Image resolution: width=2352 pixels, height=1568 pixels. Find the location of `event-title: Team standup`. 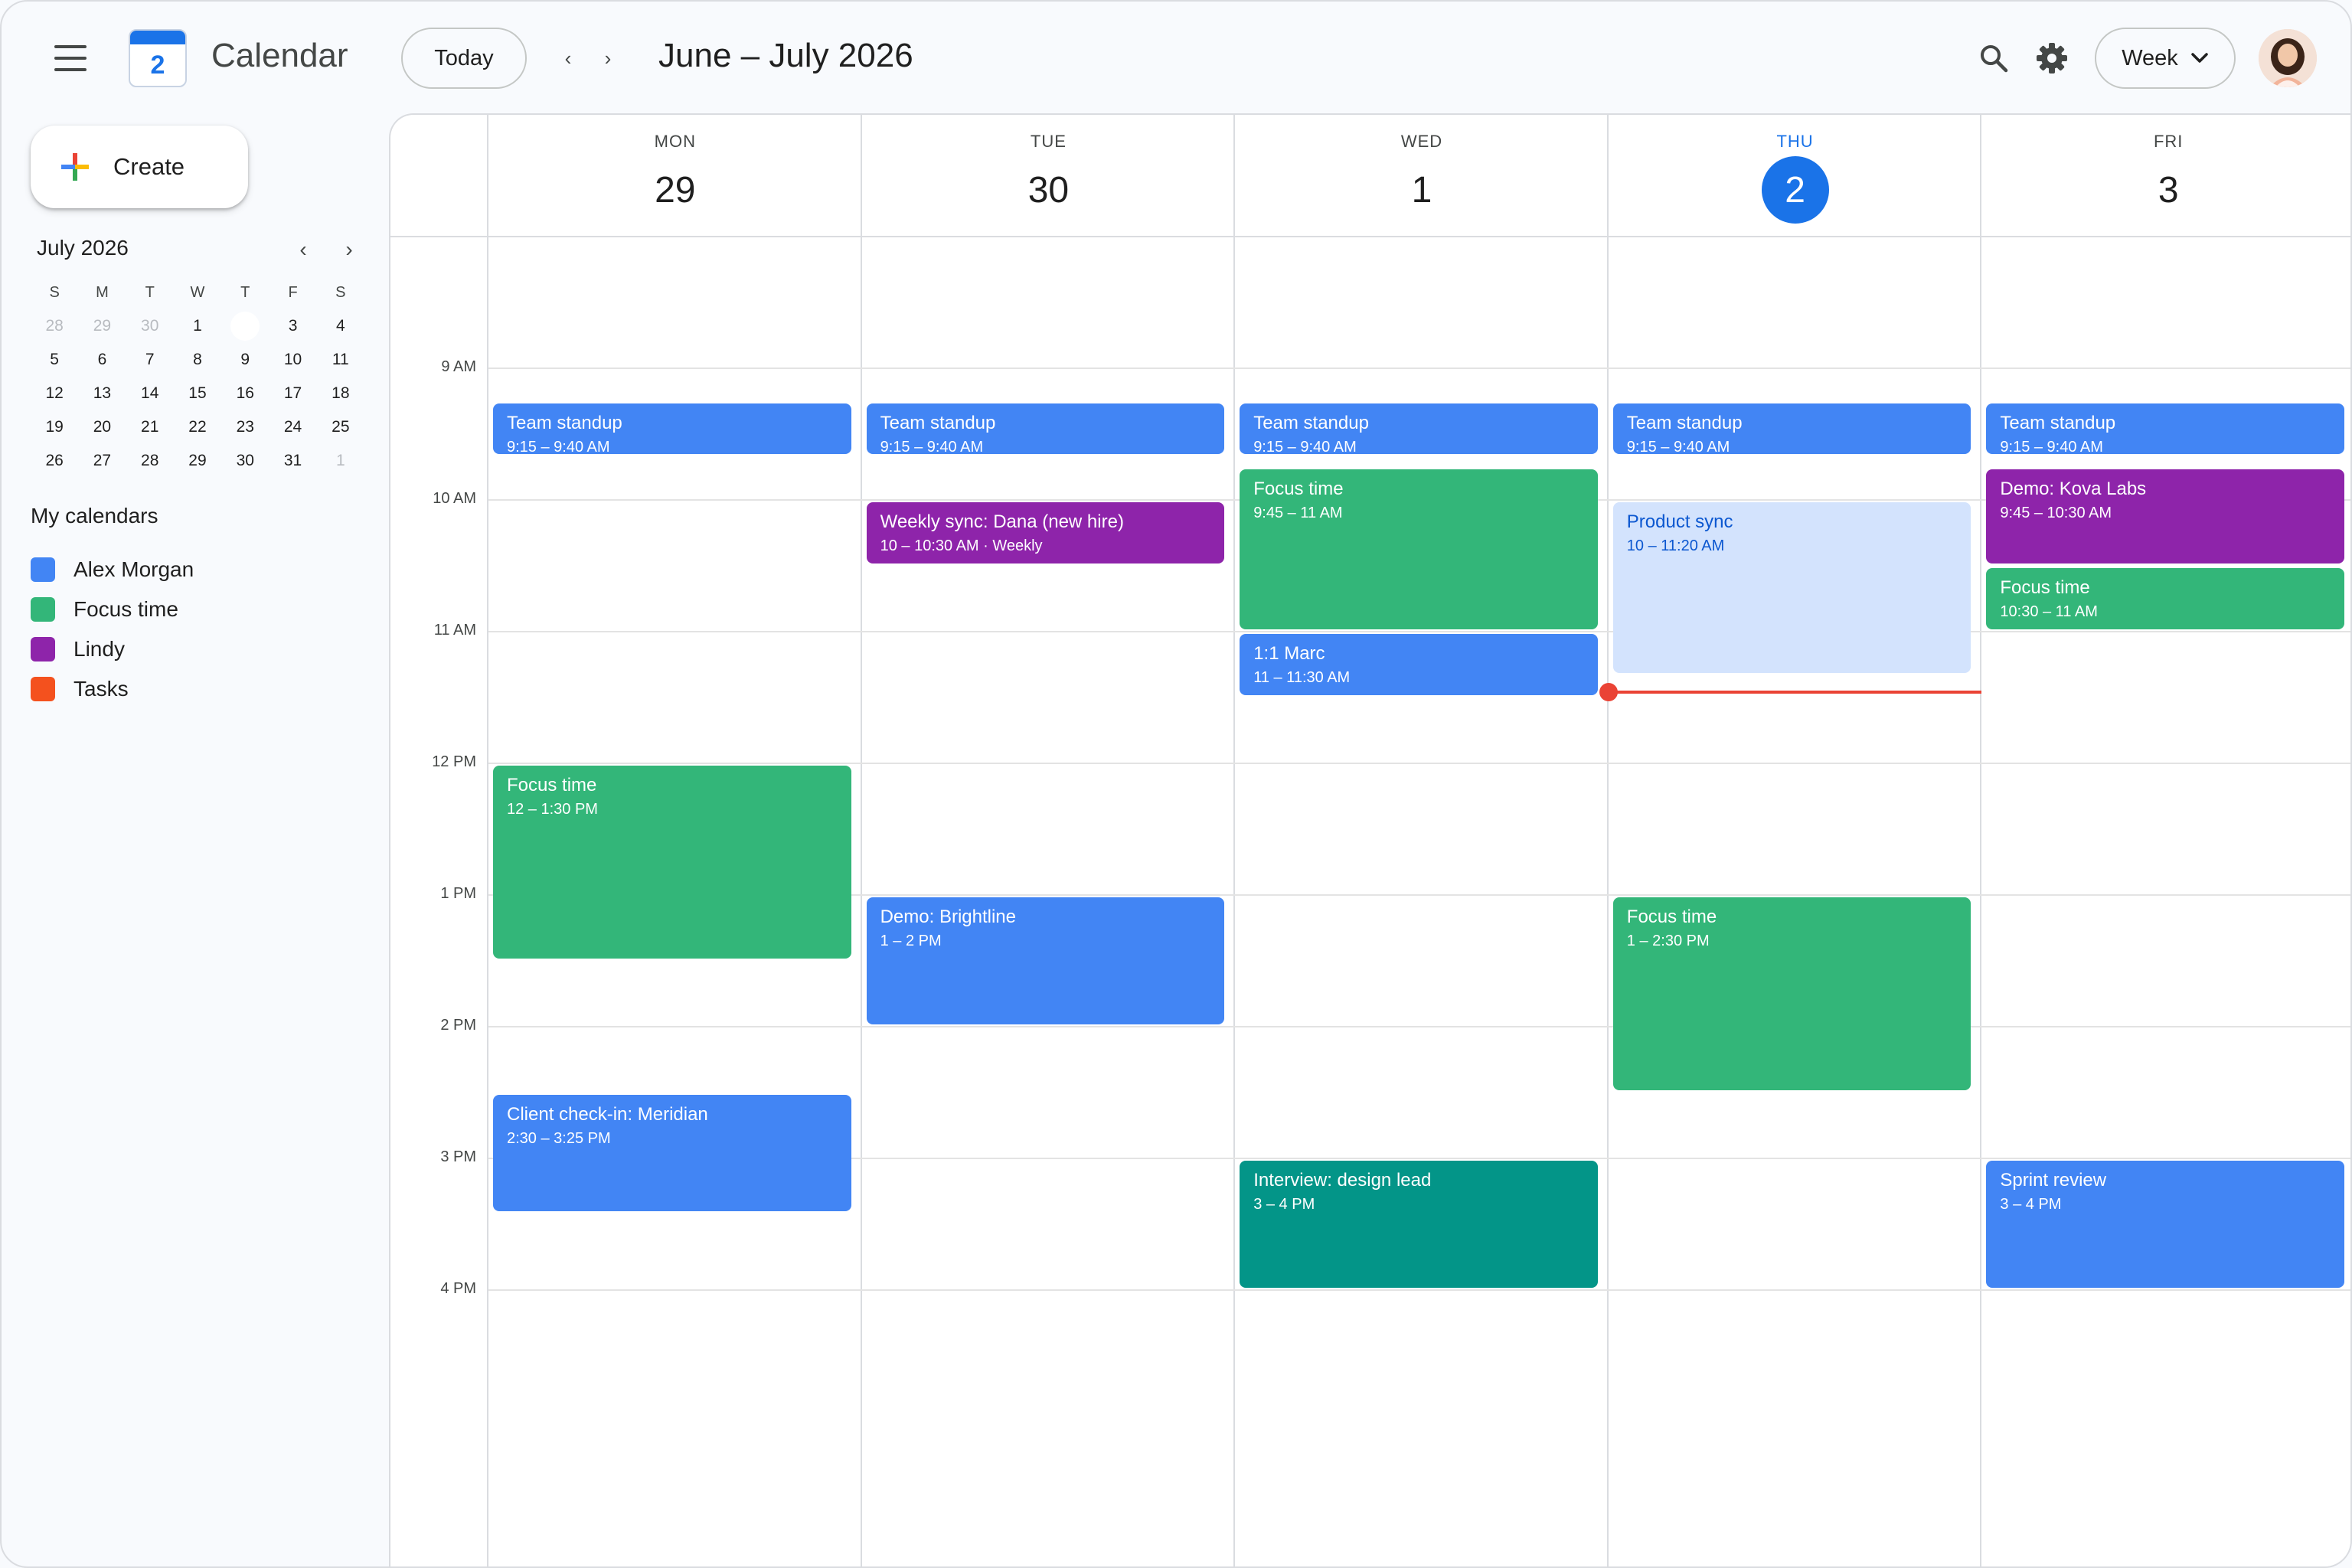

event-title: Team standup is located at coordinates (564, 423).